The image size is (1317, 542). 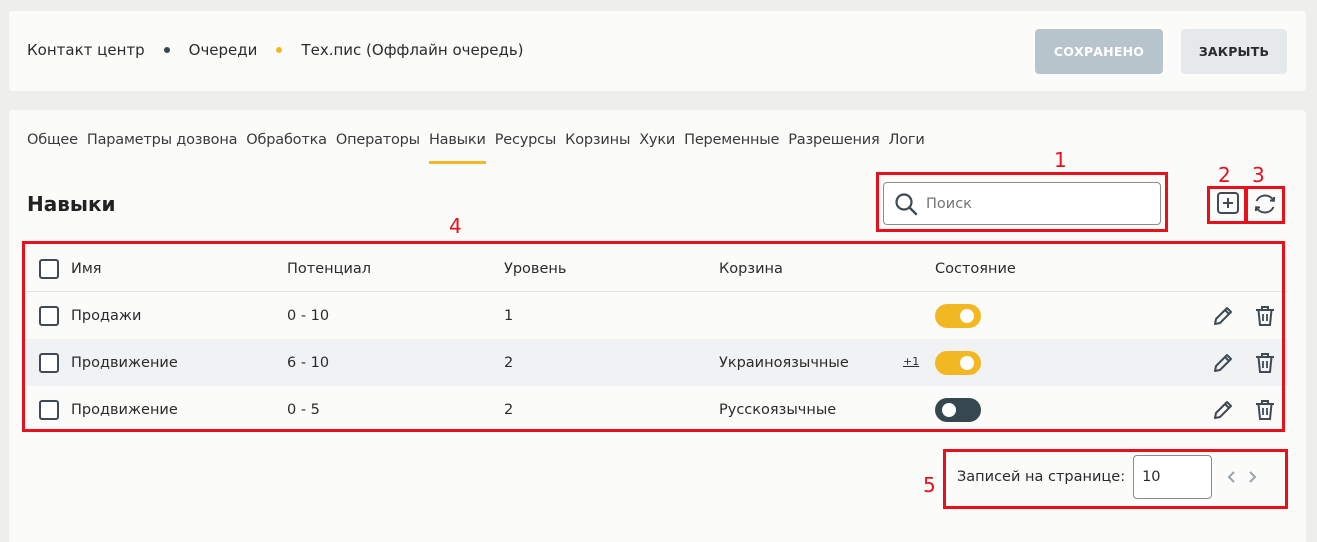 What do you see at coordinates (1234, 51) in the screenshot?
I see `close-button: ЗАКРЫТЬ` at bounding box center [1234, 51].